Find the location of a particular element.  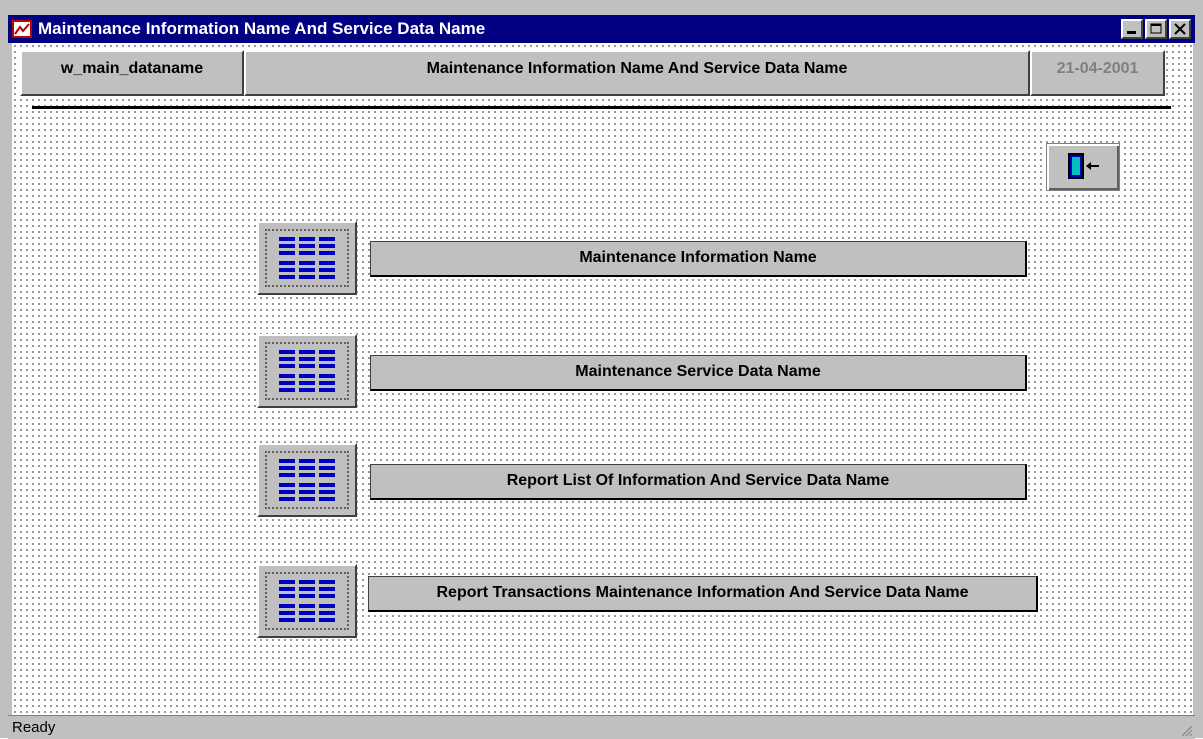

menu-label-1-text: Maintenance Information Name is located at coordinates (698, 257).